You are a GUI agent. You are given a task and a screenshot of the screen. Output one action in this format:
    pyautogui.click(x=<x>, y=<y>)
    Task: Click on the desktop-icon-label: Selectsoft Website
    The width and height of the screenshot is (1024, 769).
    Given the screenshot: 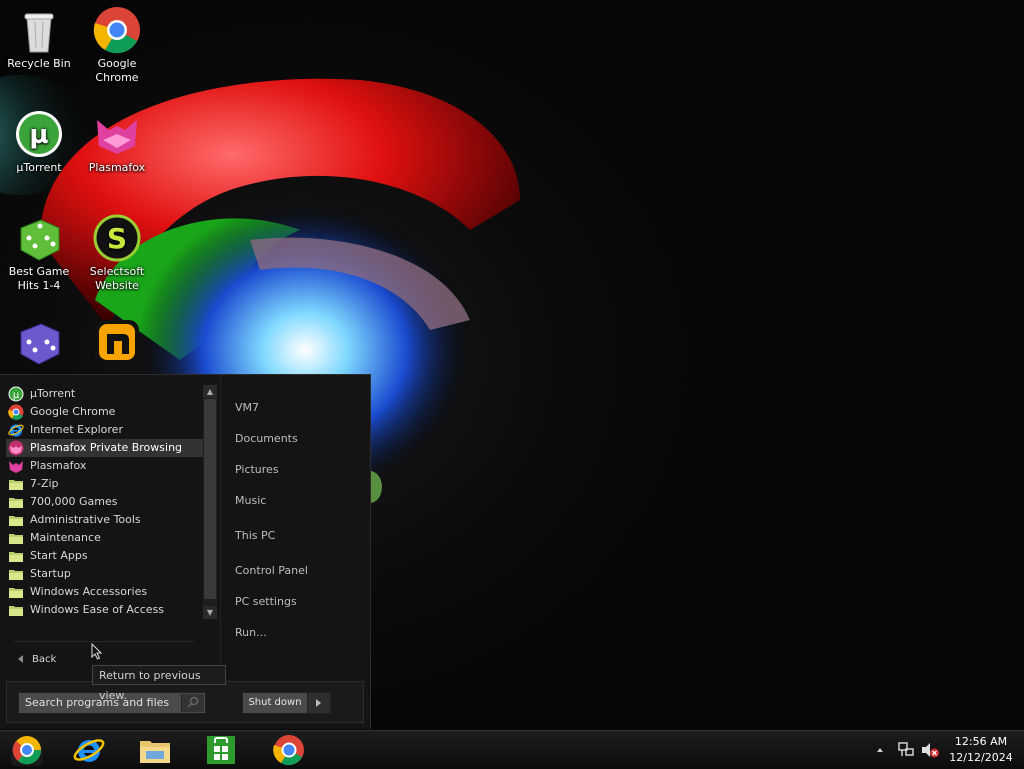 What is the action you would take?
    pyautogui.click(x=117, y=278)
    